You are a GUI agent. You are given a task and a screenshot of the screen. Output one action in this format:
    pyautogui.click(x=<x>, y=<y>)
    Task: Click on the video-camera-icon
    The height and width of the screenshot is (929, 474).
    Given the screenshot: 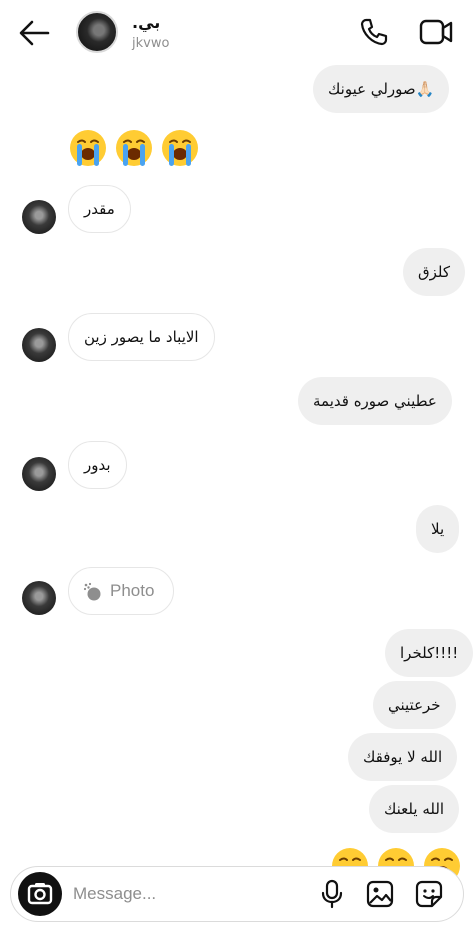 What is the action you would take?
    pyautogui.click(x=436, y=32)
    